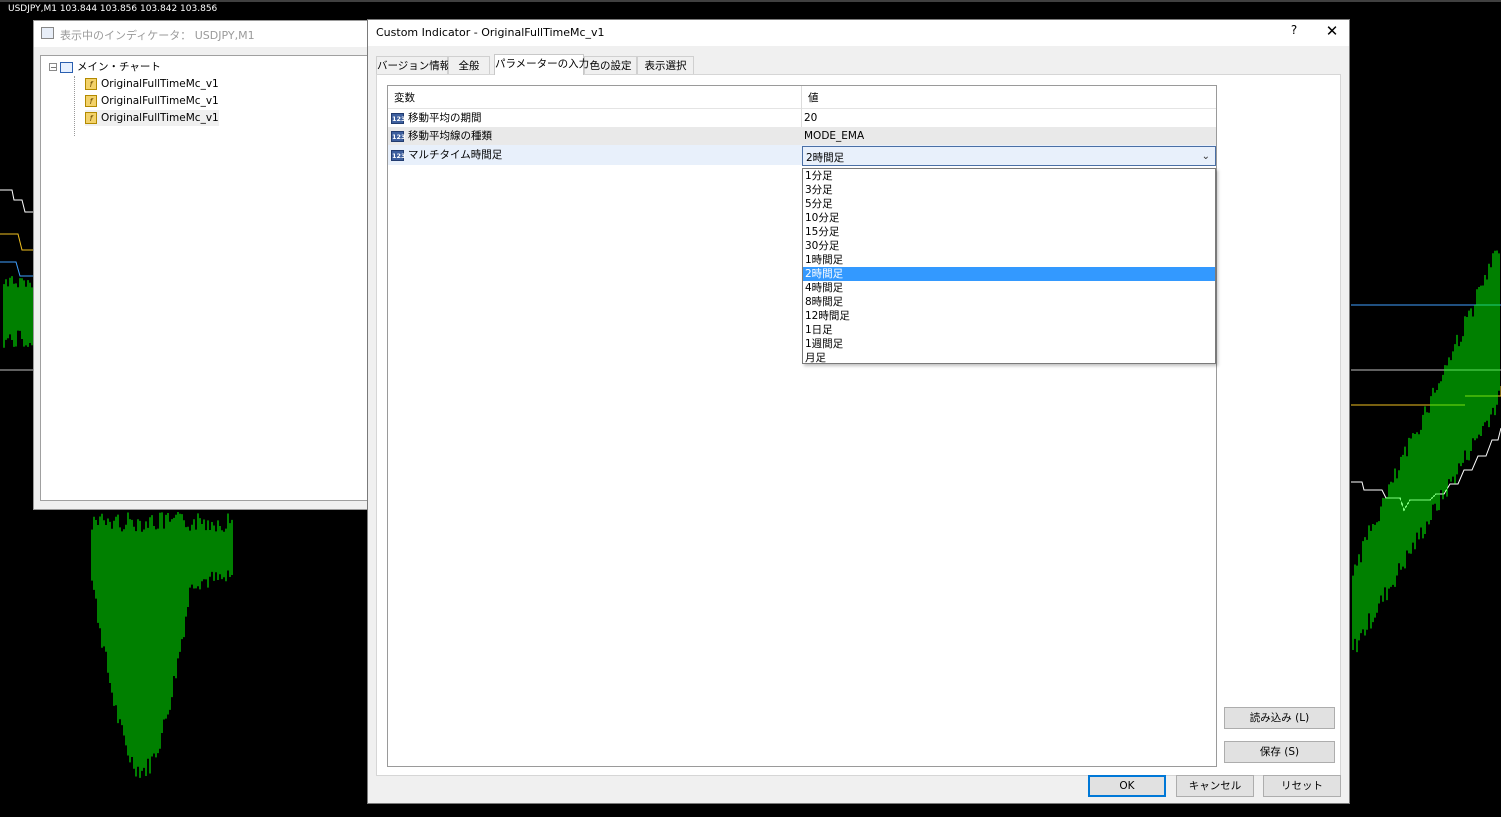 The width and height of the screenshot is (1501, 817). I want to click on help-button: ?, so click(1294, 30).